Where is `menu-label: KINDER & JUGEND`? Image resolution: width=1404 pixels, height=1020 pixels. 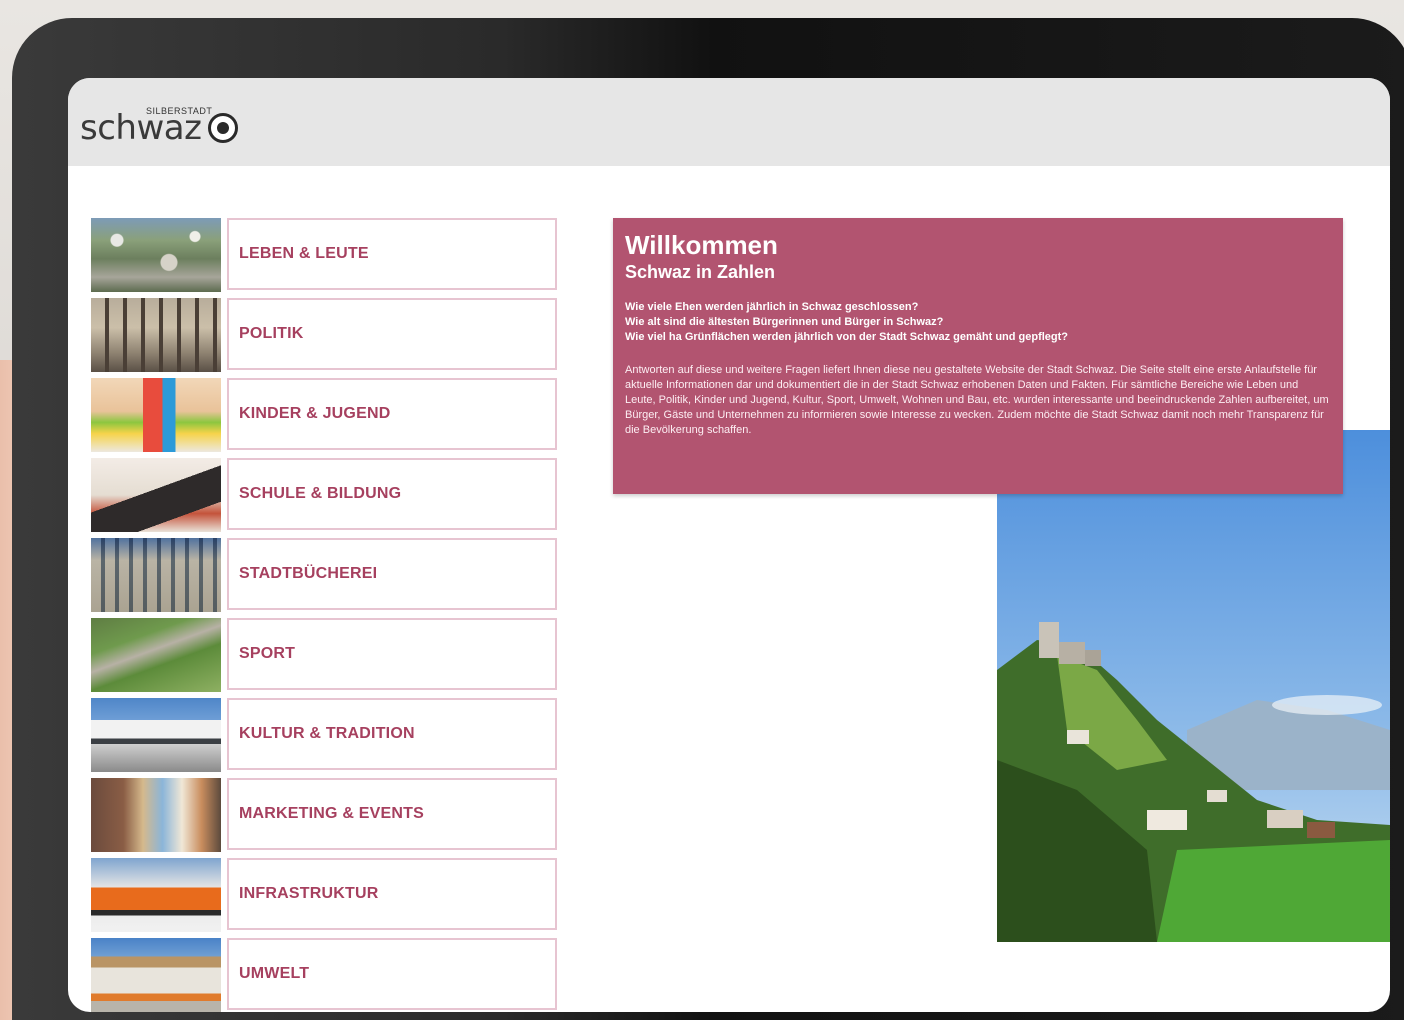
menu-label: KINDER & JUGEND is located at coordinates (315, 413).